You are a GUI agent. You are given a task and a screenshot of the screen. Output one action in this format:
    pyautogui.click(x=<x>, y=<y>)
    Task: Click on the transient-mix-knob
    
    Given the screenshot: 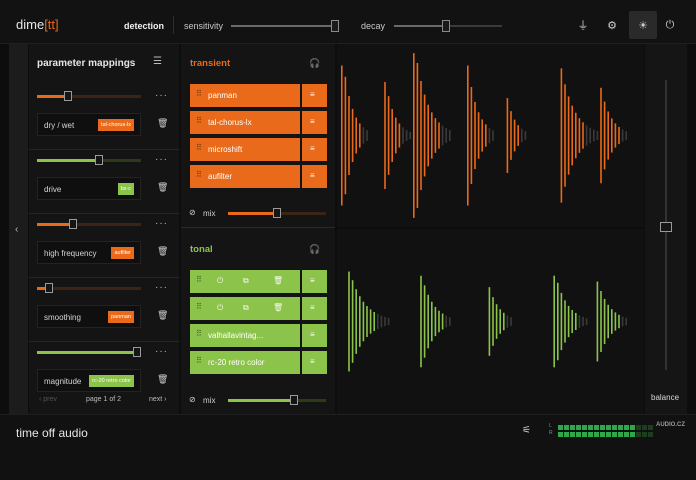 What is the action you would take?
    pyautogui.click(x=277, y=213)
    